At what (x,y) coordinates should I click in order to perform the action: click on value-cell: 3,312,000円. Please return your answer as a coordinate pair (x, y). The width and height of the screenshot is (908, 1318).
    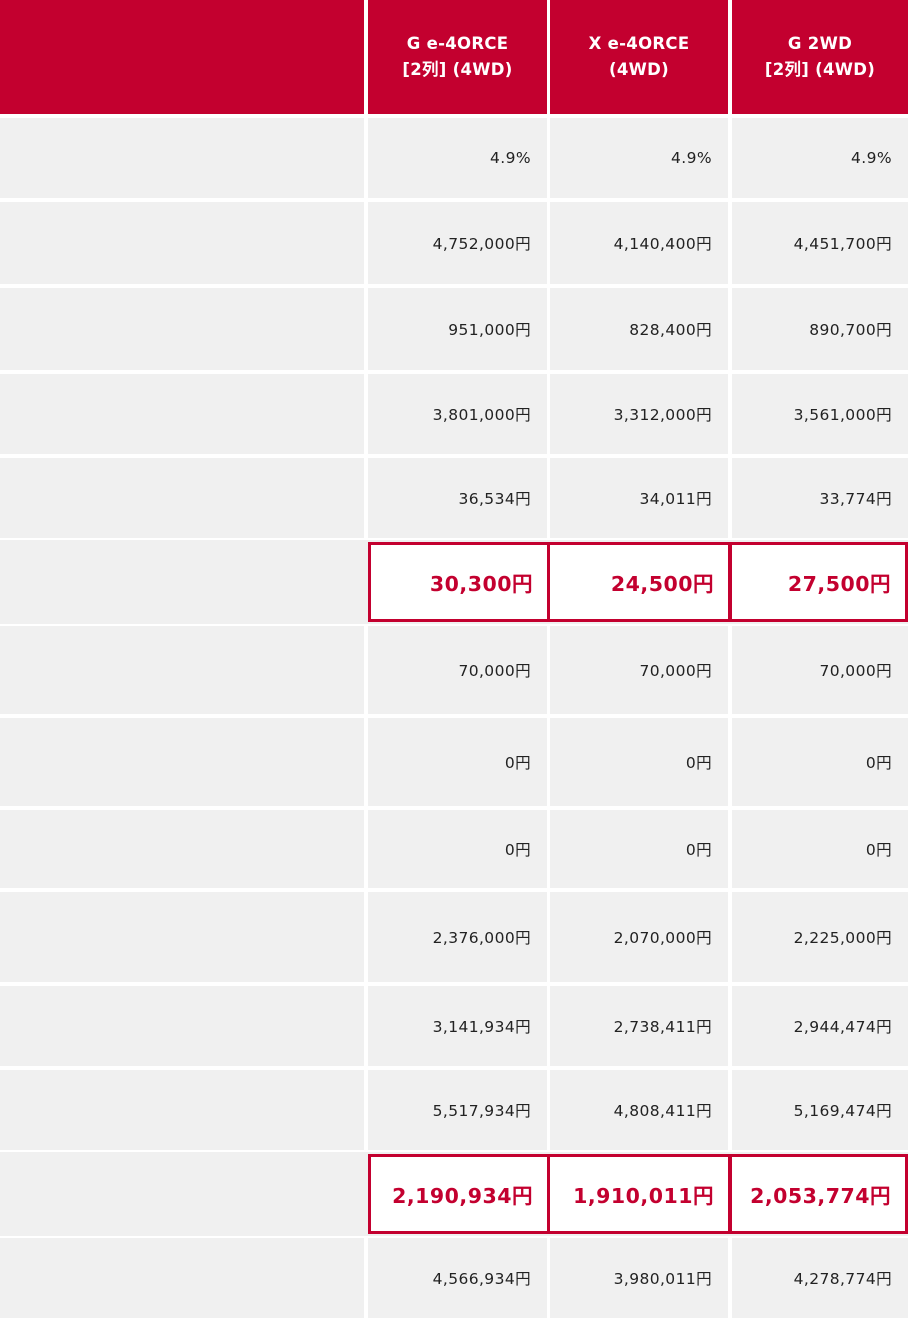
    Looking at the image, I should click on (639, 414).